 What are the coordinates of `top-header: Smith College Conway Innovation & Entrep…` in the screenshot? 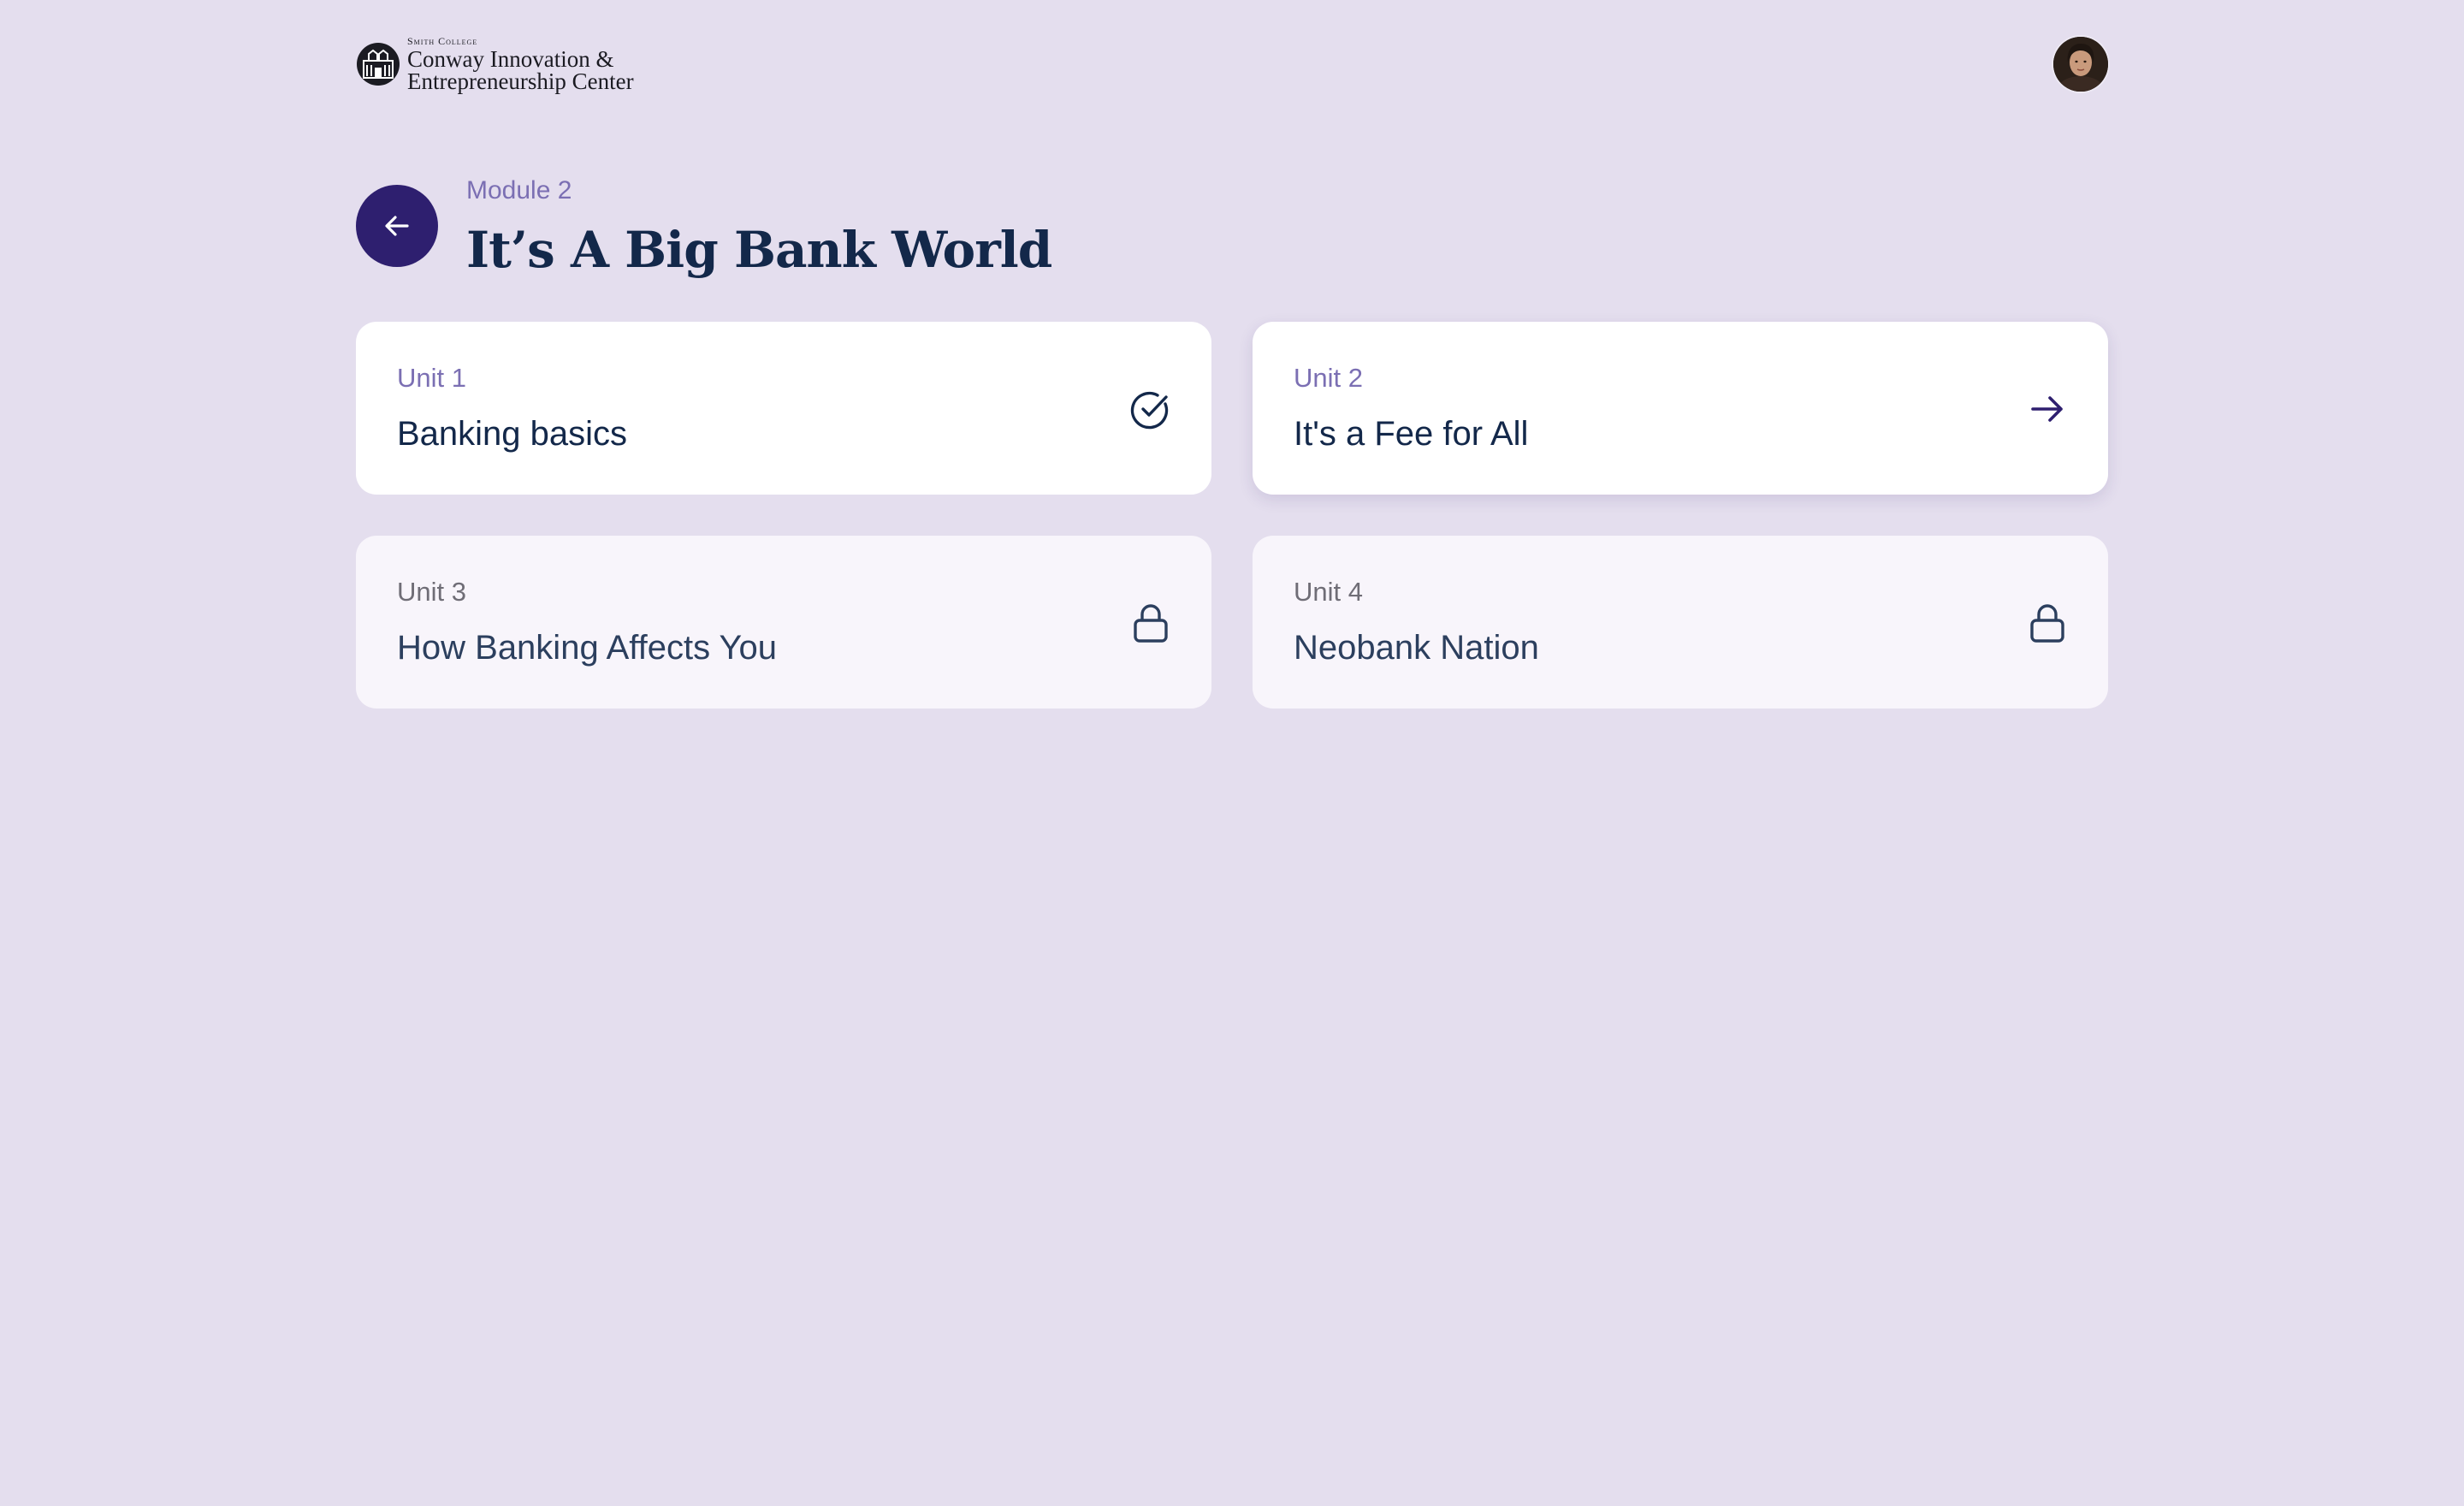 It's located at (1232, 65).